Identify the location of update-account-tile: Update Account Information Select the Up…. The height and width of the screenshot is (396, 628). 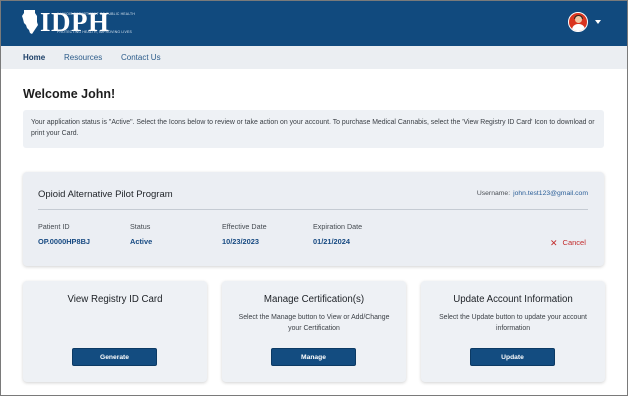
(513, 331).